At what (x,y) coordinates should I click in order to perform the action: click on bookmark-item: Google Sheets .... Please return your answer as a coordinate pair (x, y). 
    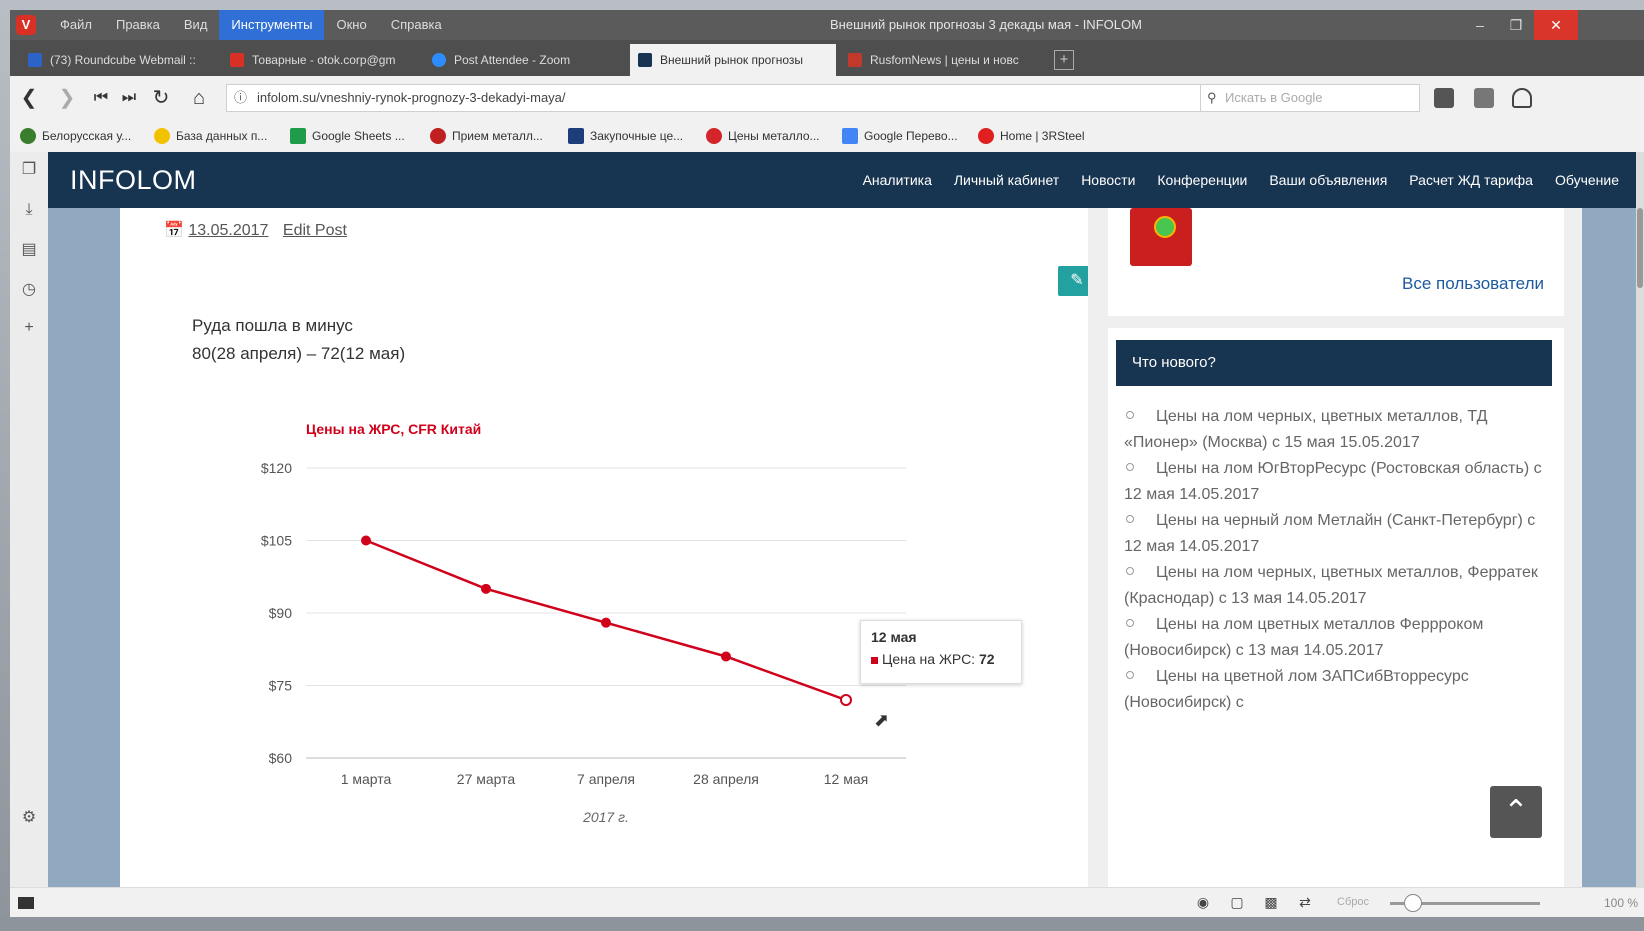
    Looking at the image, I should click on (347, 136).